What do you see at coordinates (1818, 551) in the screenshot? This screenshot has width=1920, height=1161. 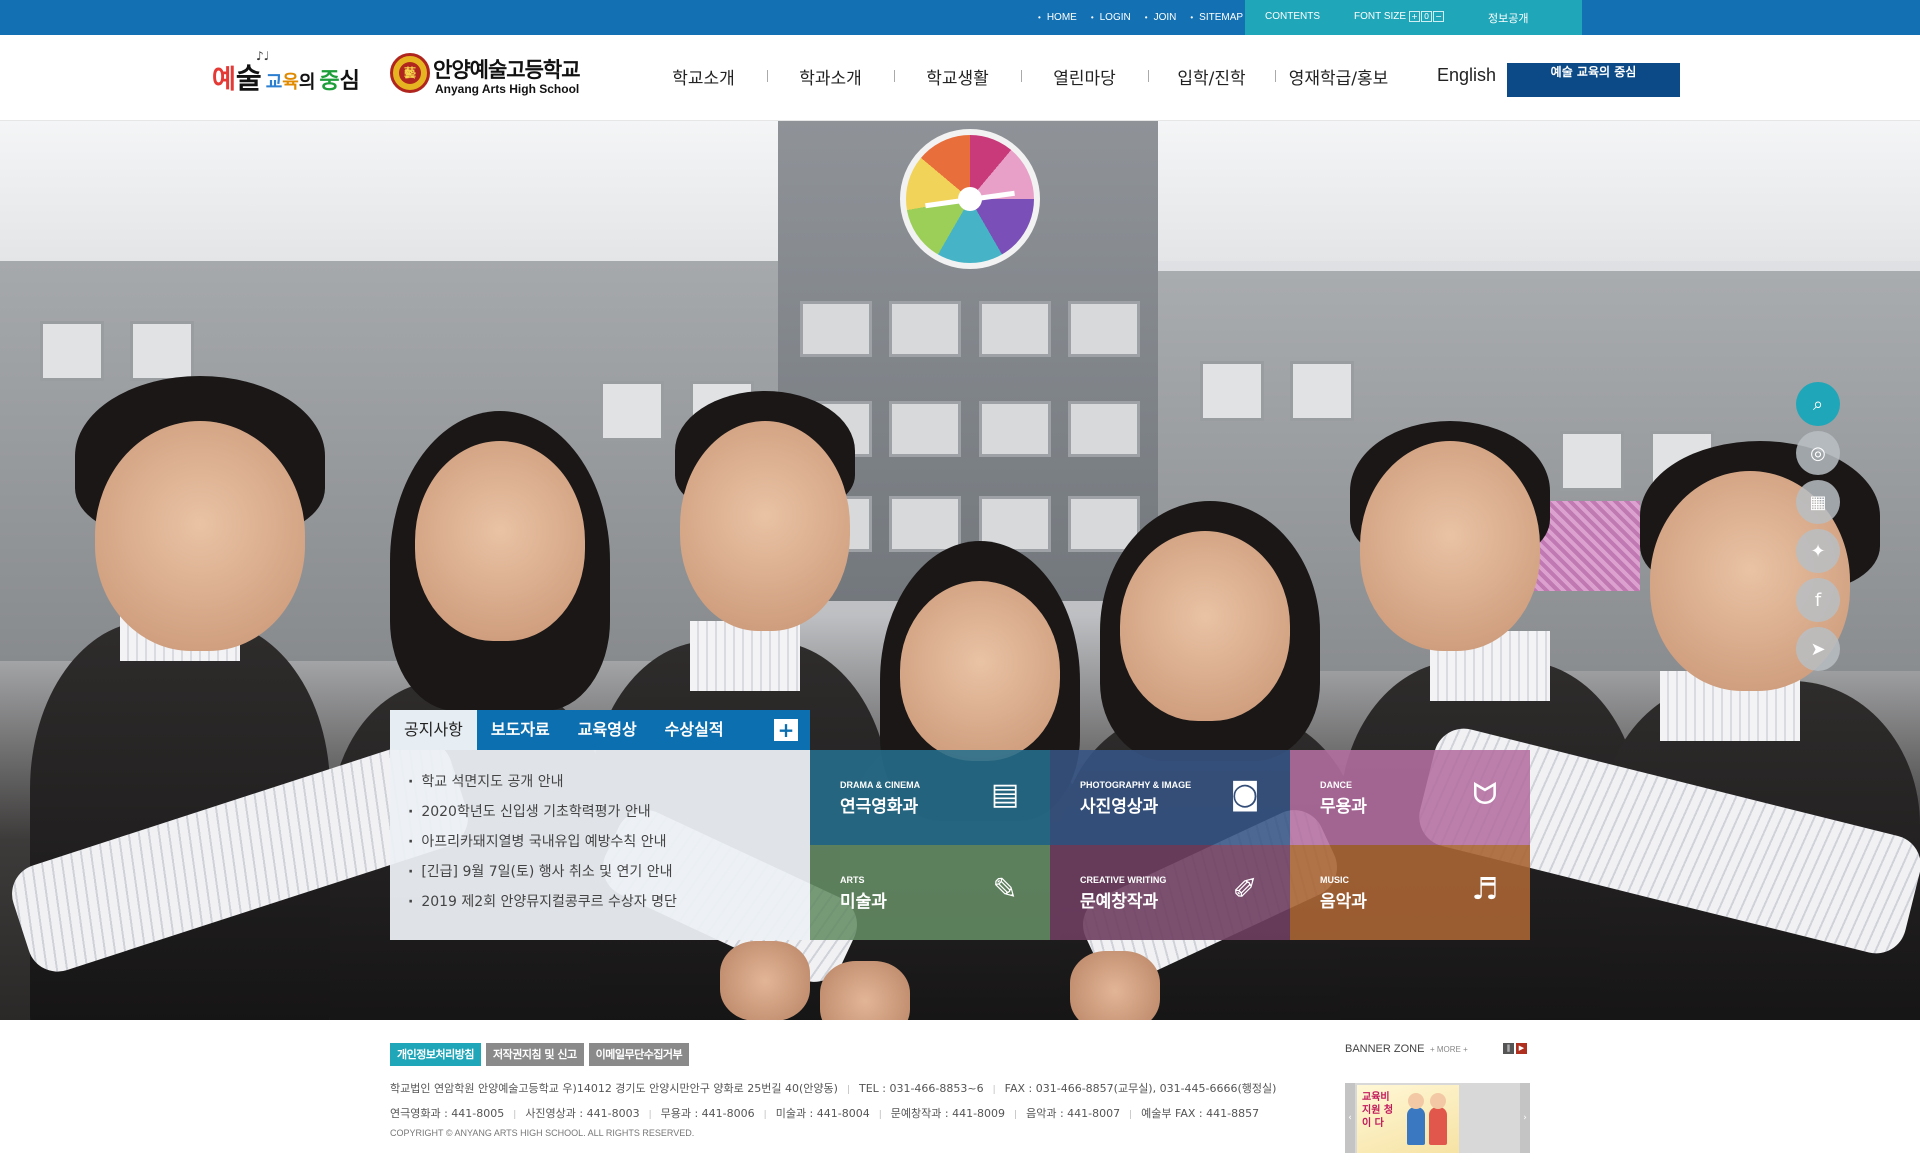 I see `camera-tripod-icon: ✦` at bounding box center [1818, 551].